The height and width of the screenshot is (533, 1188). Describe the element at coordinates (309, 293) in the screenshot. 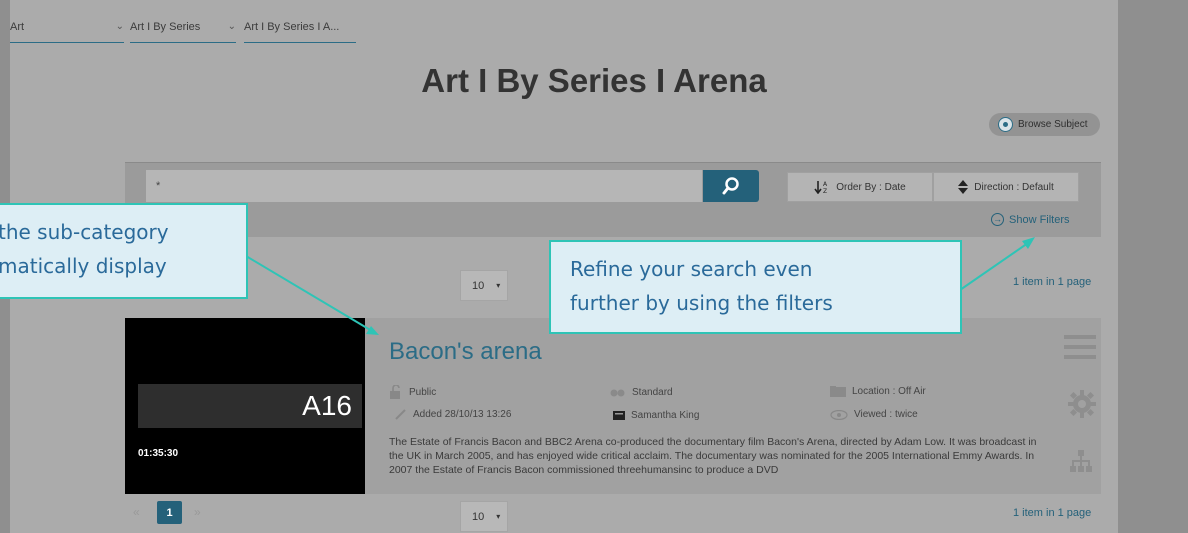

I see `callout-arrow-left` at that location.